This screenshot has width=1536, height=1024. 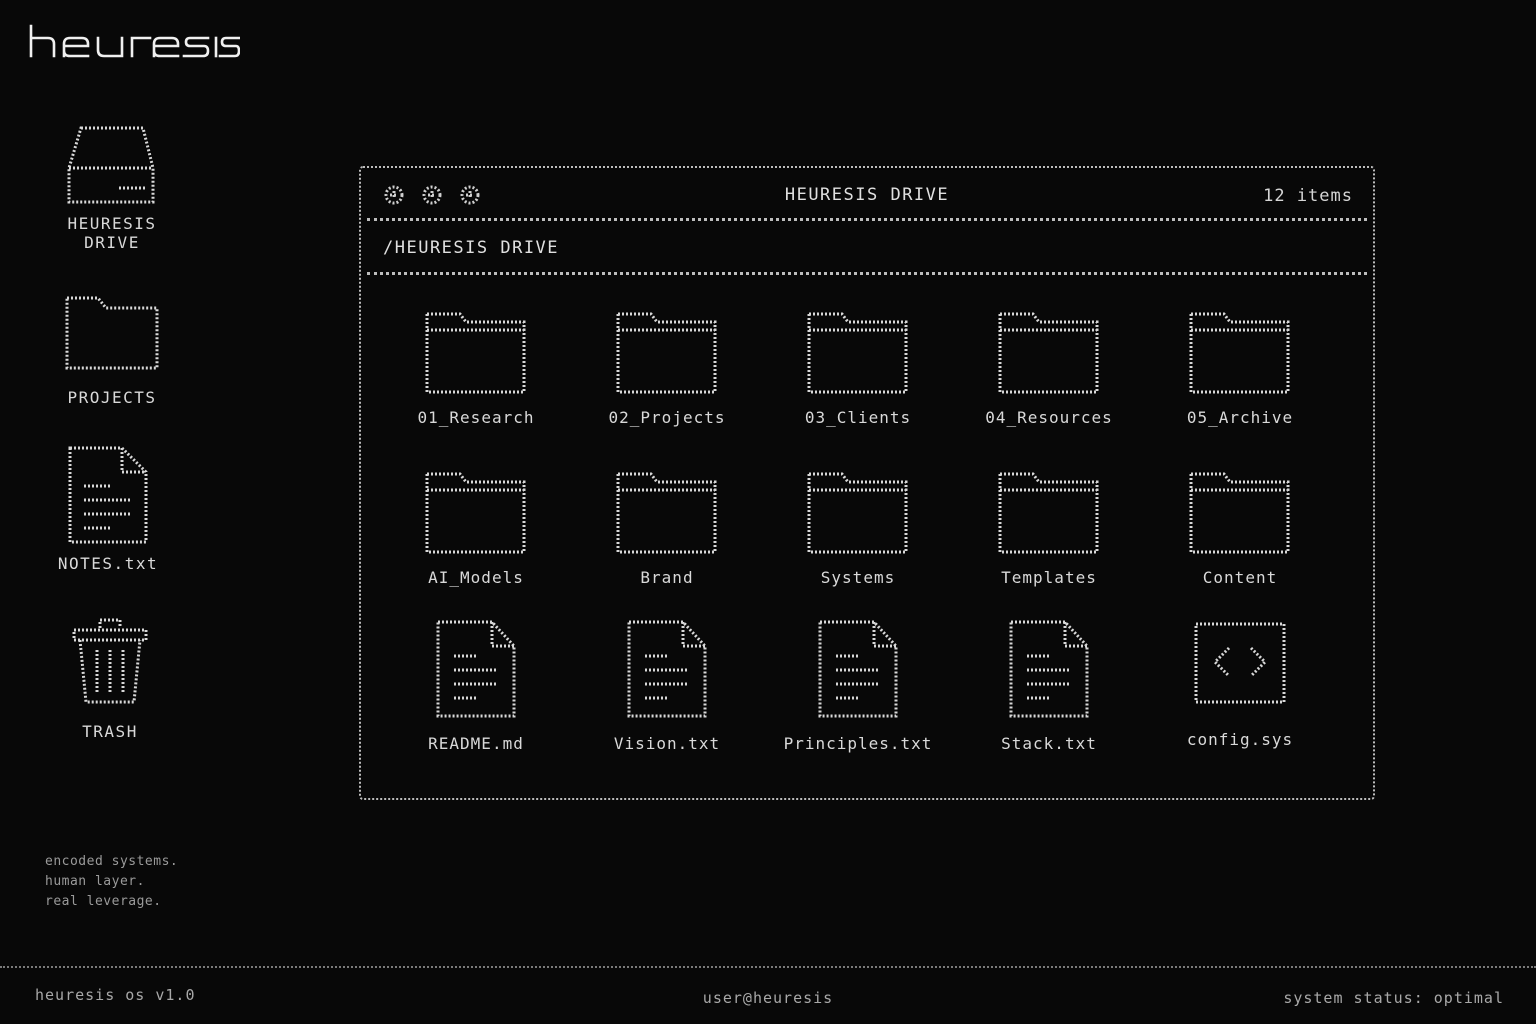 What do you see at coordinates (1240, 739) in the screenshot?
I see `item-label: config.sys` at bounding box center [1240, 739].